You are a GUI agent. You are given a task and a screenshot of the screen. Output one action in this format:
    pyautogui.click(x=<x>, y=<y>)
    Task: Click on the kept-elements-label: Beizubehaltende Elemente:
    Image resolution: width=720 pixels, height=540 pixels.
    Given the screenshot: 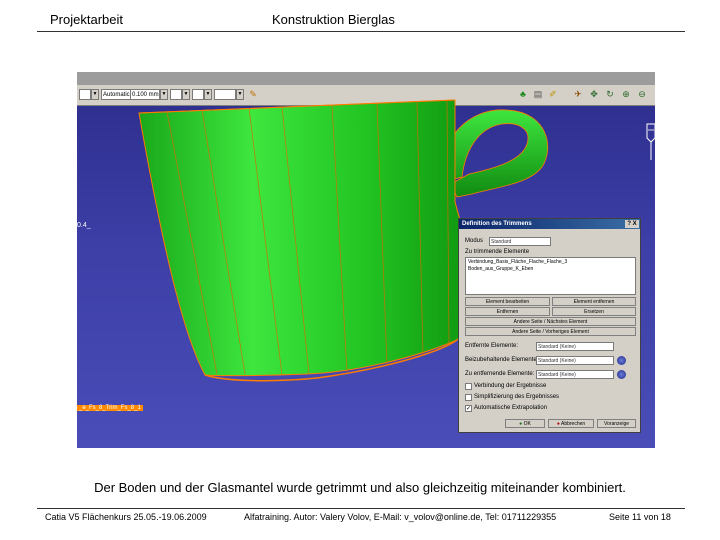 What is the action you would take?
    pyautogui.click(x=502, y=360)
    